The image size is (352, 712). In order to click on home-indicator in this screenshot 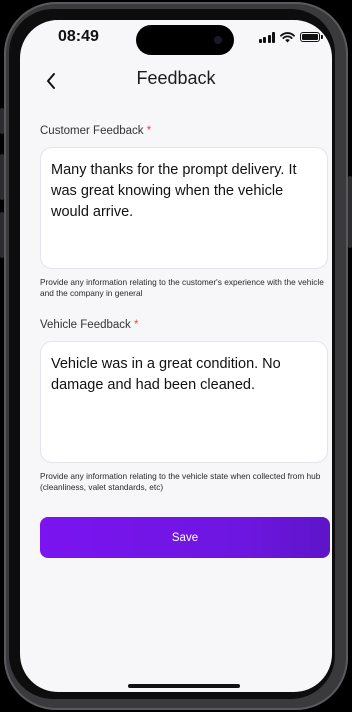, I will do `click(184, 686)`.